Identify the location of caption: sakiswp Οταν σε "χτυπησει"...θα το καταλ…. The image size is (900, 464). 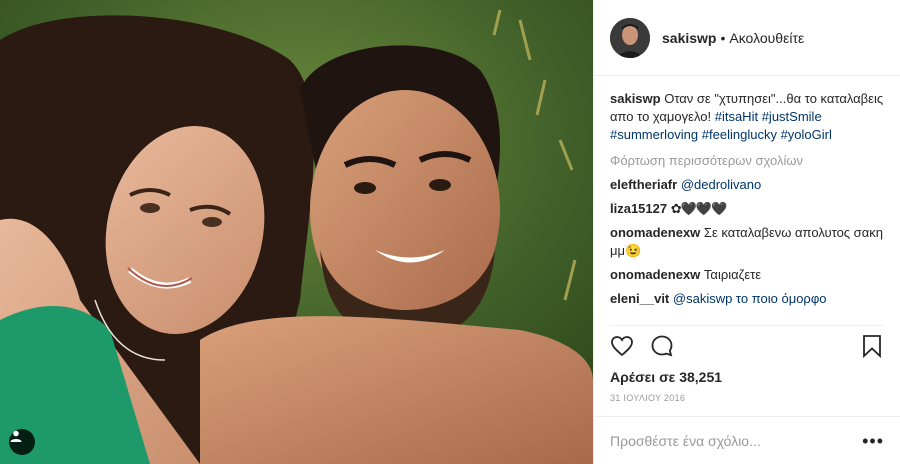
(747, 117).